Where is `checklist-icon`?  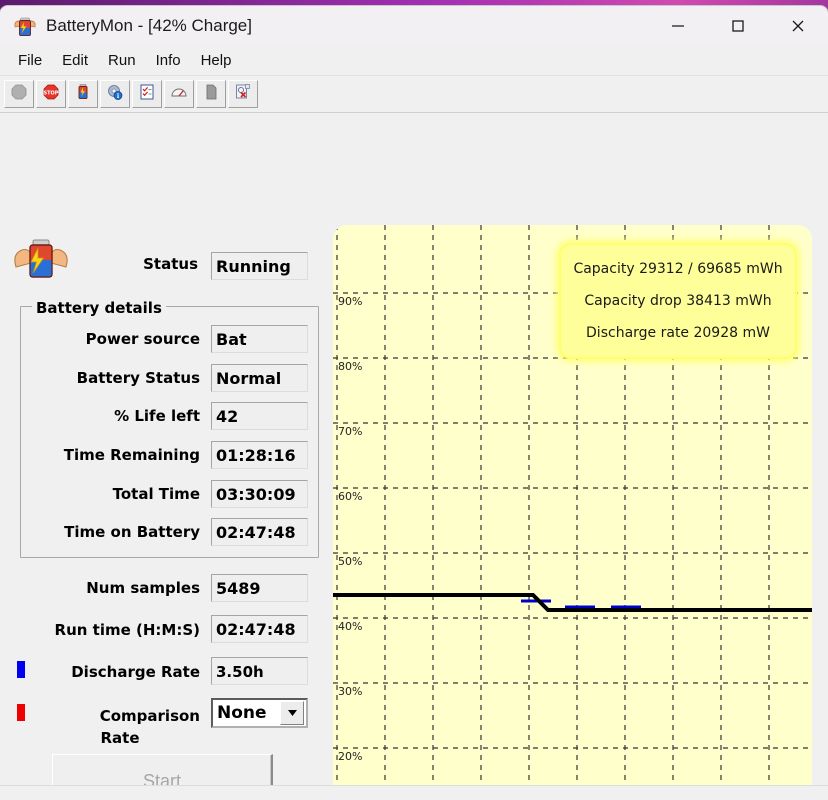 checklist-icon is located at coordinates (147, 94).